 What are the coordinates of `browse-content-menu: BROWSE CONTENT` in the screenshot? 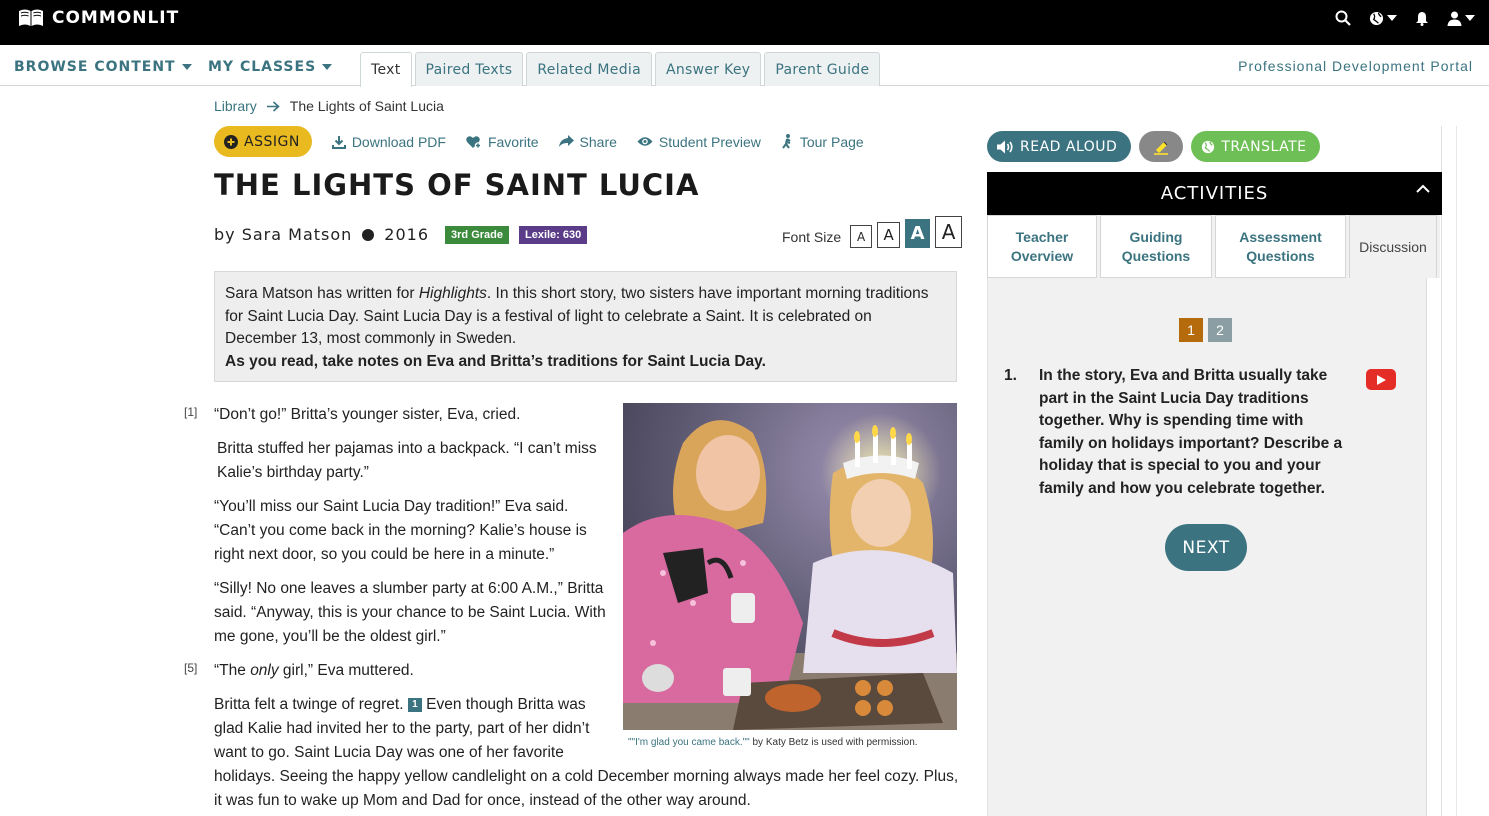 It's located at (103, 67).